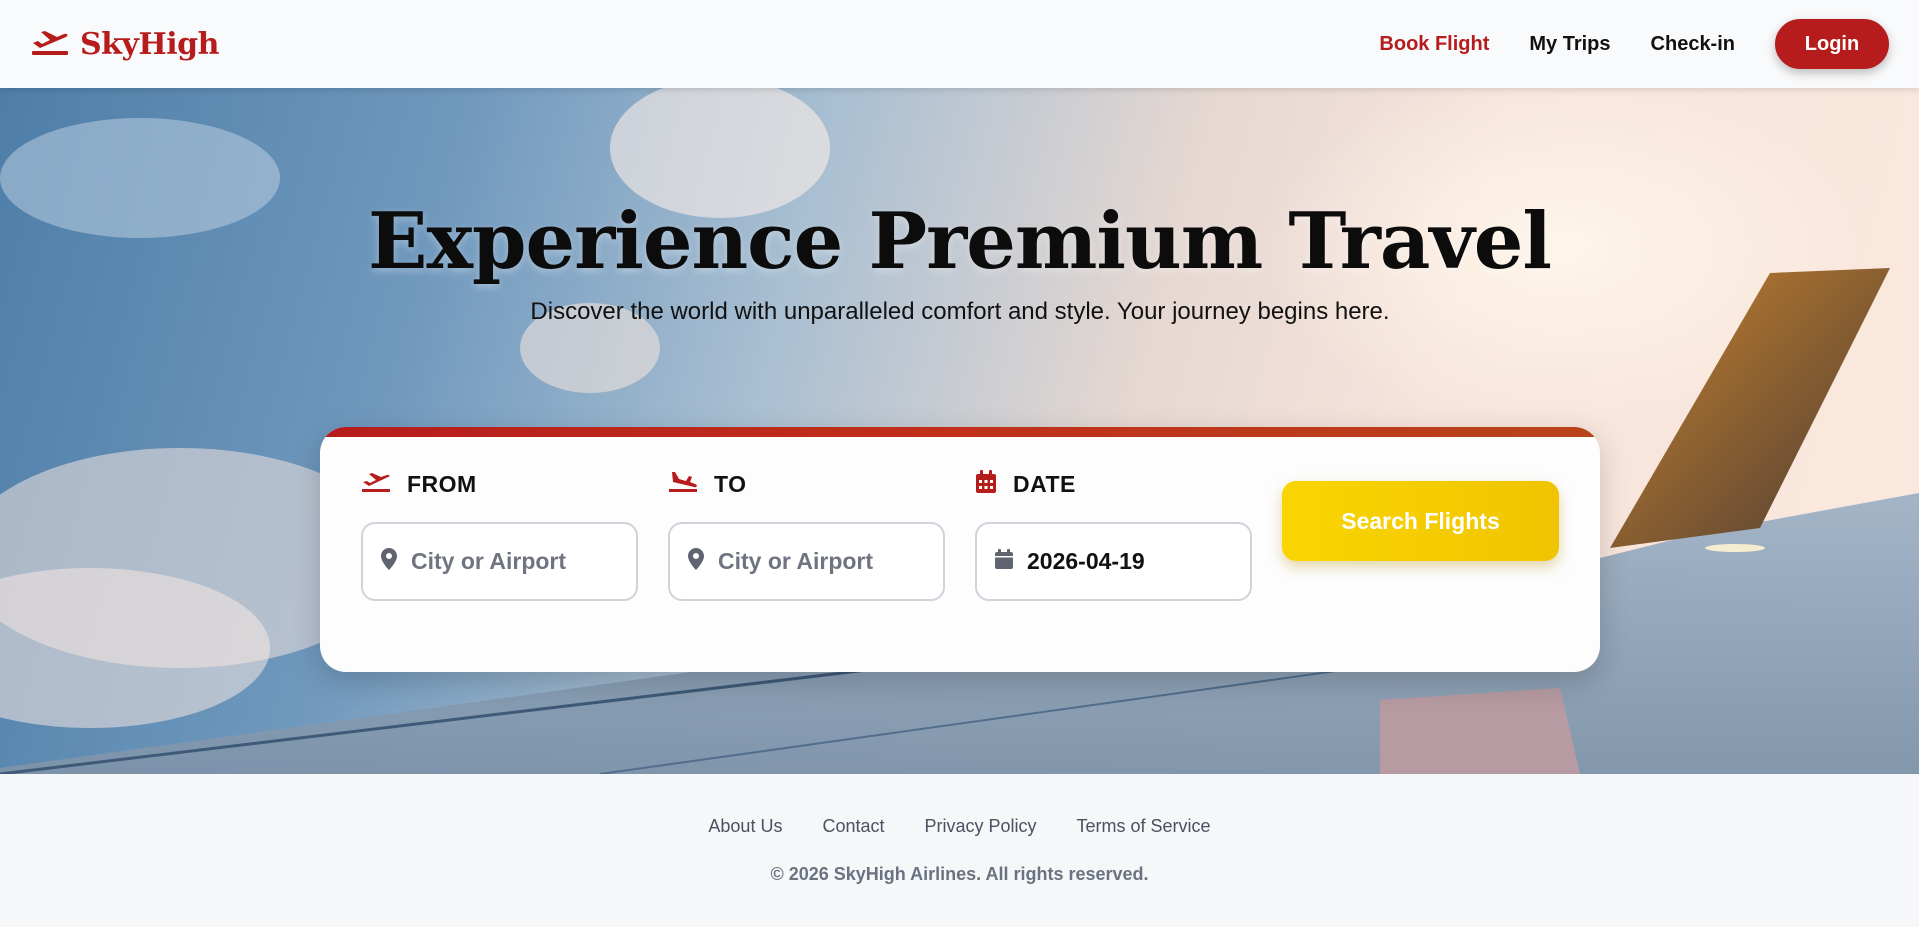  I want to click on plane-arrival-icon, so click(683, 484).